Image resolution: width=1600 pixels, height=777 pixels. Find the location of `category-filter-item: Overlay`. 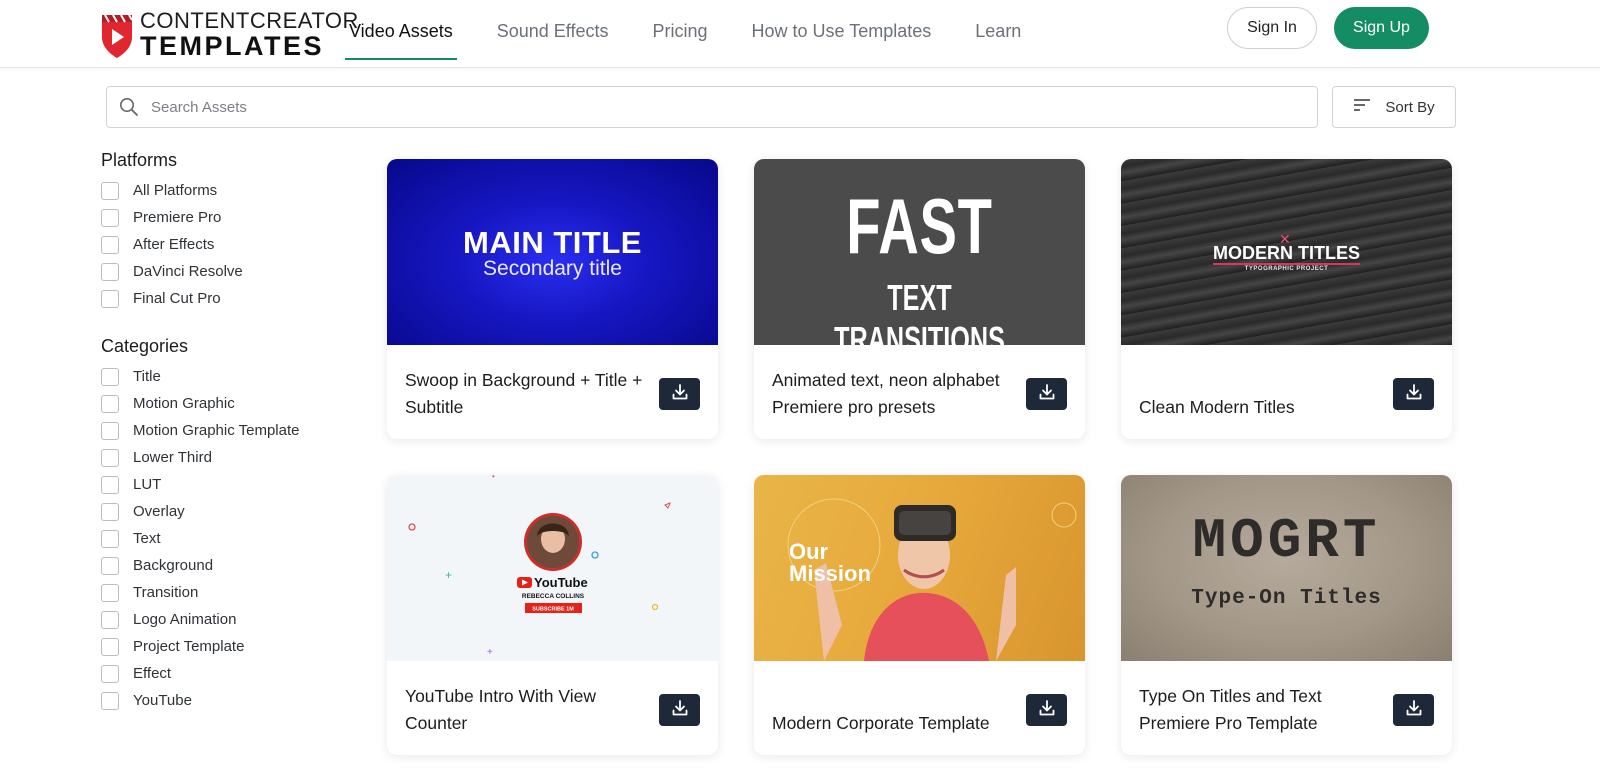

category-filter-item: Overlay is located at coordinates (221, 511).